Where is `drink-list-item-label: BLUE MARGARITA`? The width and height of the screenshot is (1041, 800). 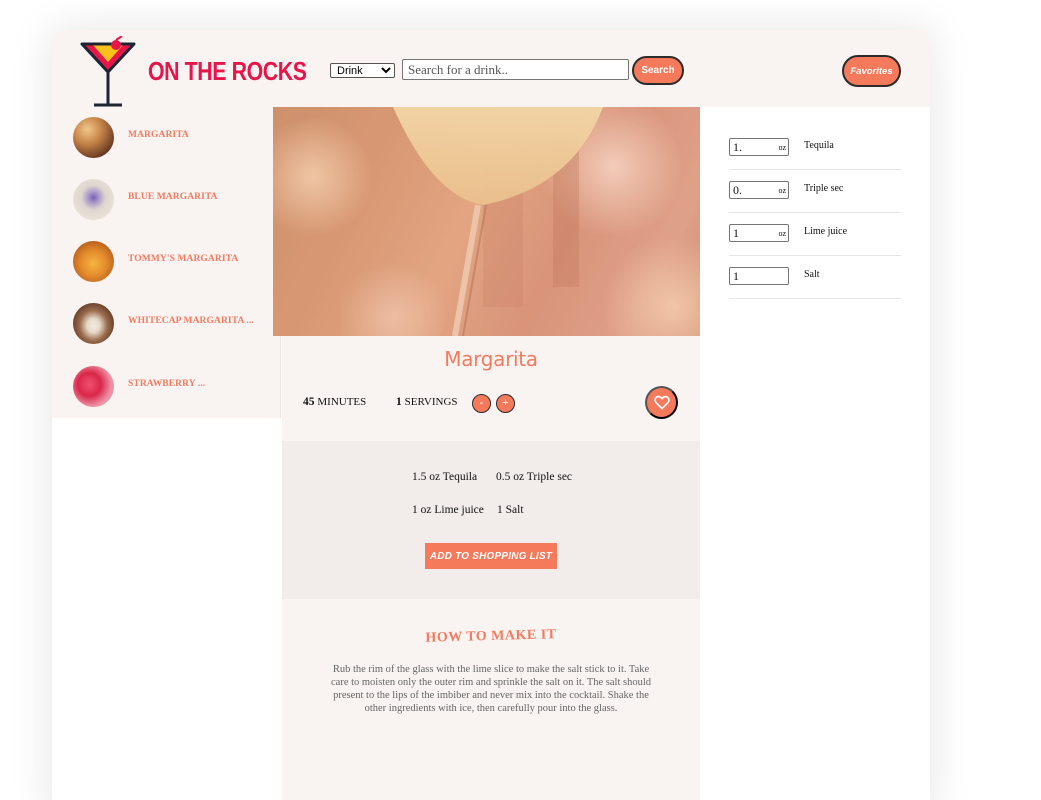 drink-list-item-label: BLUE MARGARITA is located at coordinates (173, 197).